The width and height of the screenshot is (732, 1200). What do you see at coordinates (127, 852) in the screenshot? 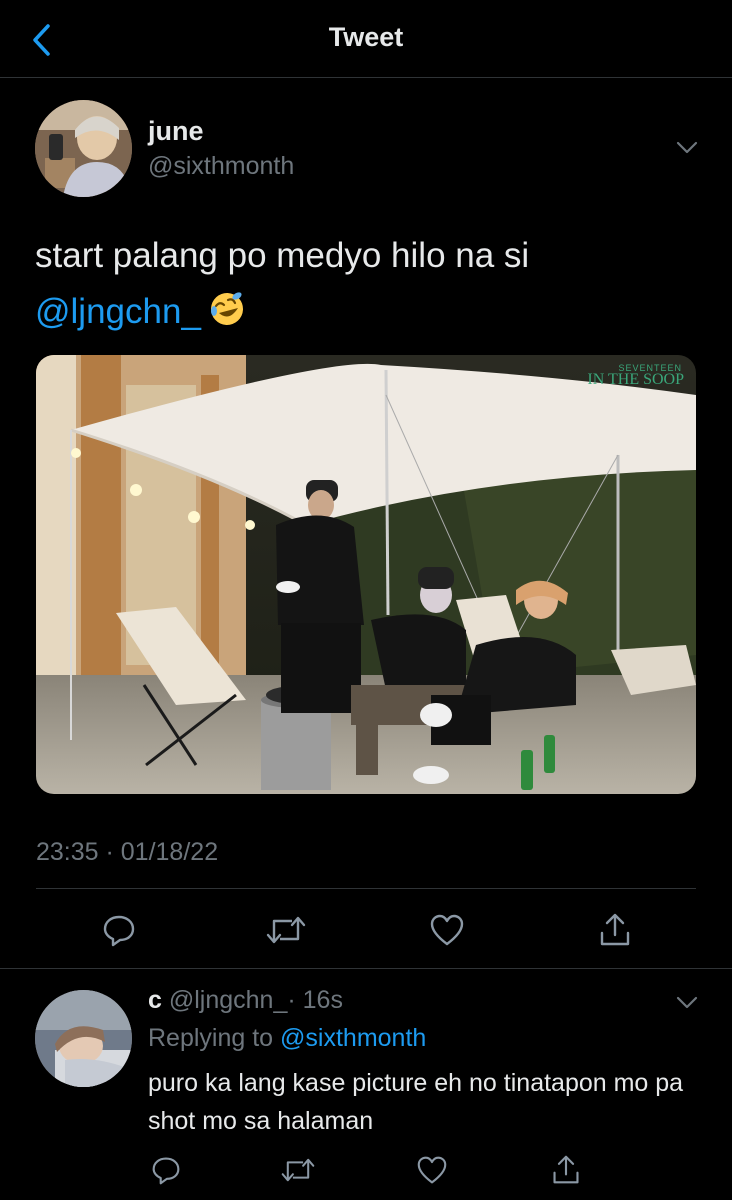
I see `tweet-timestamp: 23:35 · 01/18/22` at bounding box center [127, 852].